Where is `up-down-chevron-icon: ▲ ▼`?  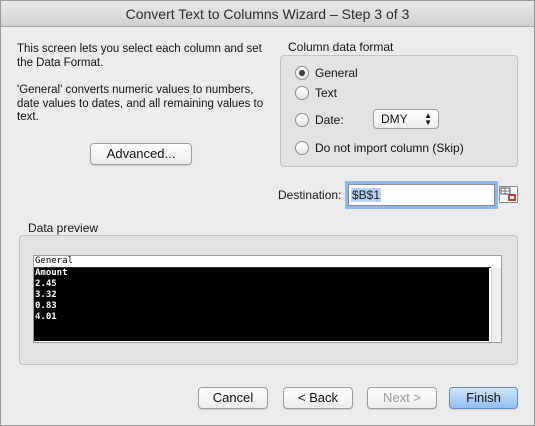
up-down-chevron-icon: ▲ ▼ is located at coordinates (428, 119).